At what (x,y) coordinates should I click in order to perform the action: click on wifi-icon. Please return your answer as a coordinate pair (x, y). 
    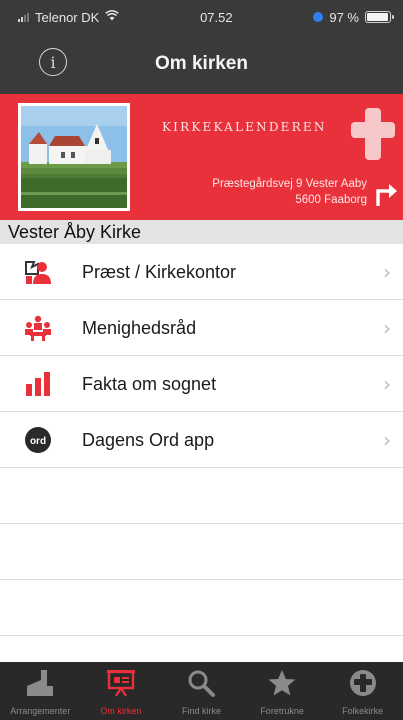
    Looking at the image, I should click on (112, 17).